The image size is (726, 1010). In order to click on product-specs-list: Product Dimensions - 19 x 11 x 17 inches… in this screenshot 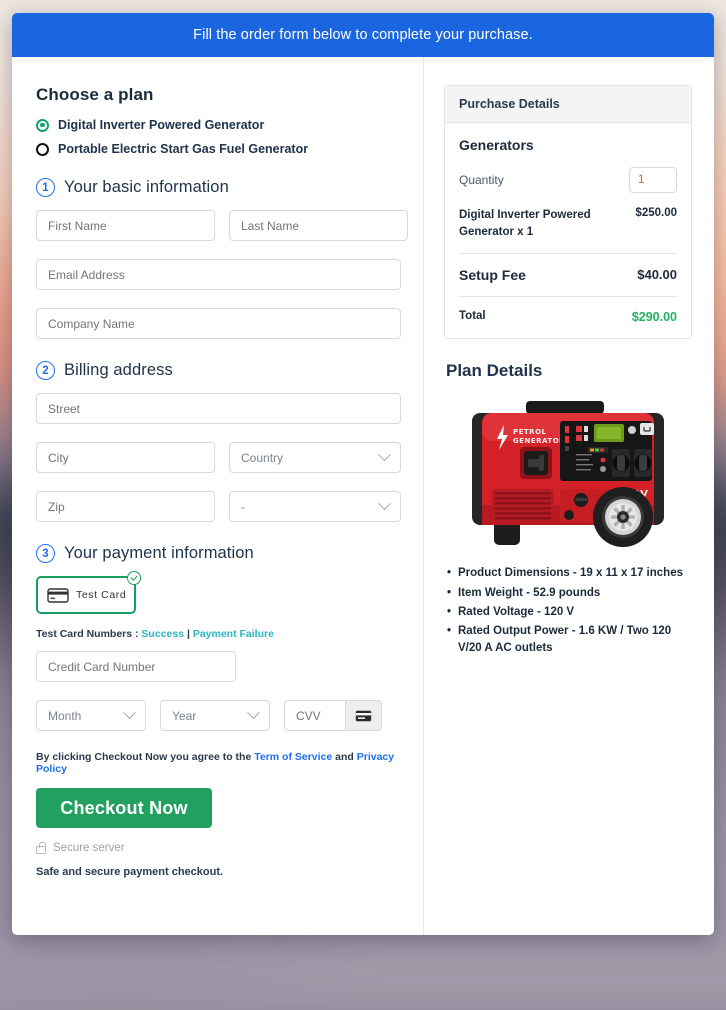, I will do `click(568, 611)`.